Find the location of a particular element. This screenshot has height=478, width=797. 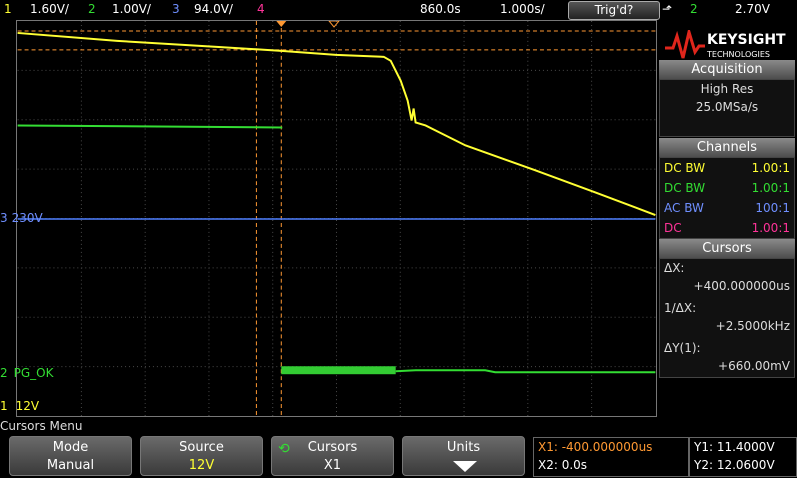

time-reference-marker is located at coordinates (334, 24).